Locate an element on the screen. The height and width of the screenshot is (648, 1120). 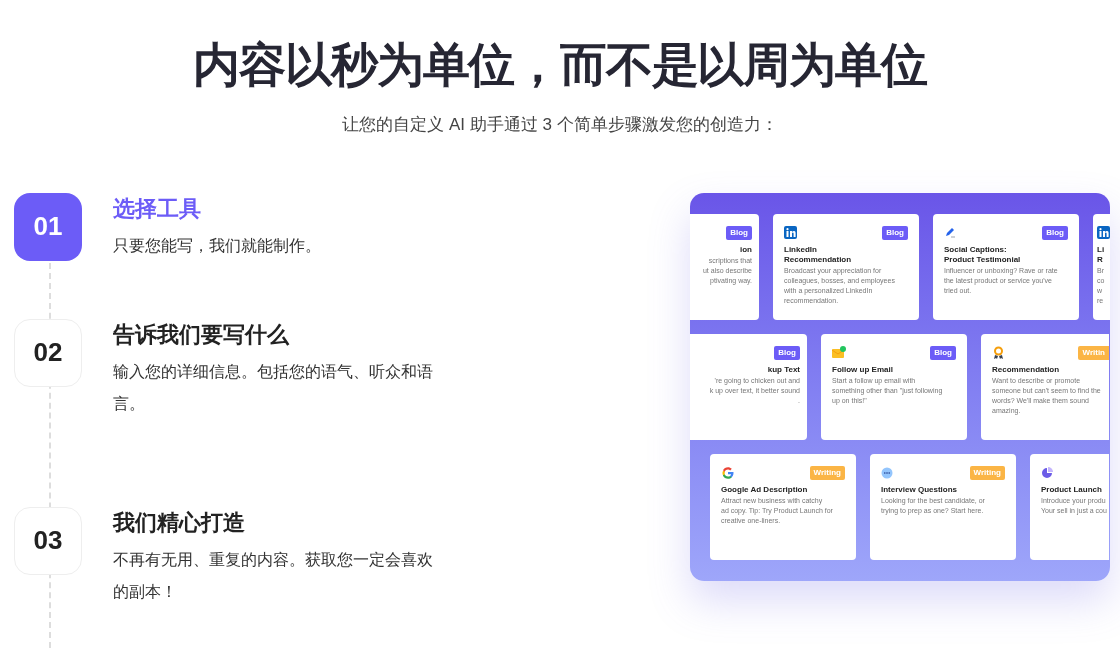
step-description: 只要您能写，我们就能制作。 is located at coordinates (217, 245).